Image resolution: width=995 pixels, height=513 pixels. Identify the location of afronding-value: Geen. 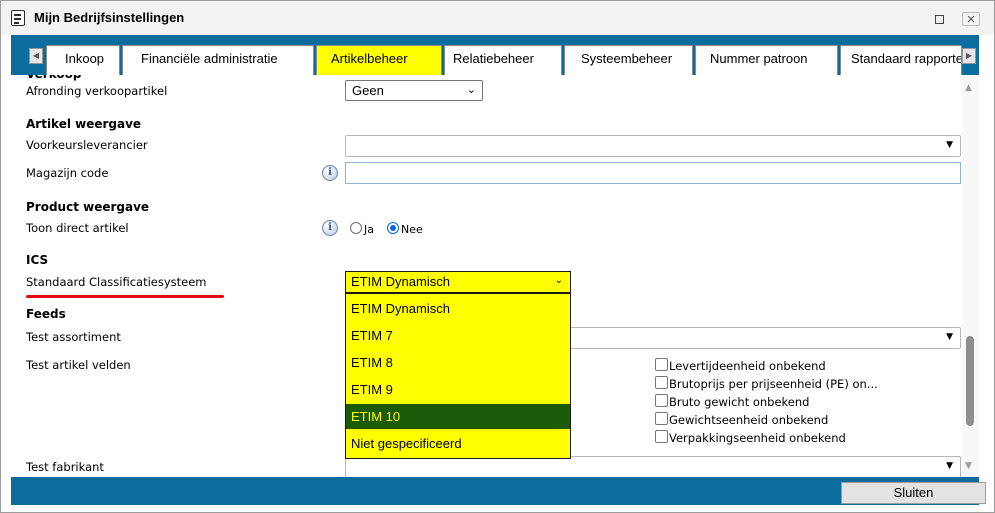
(368, 90).